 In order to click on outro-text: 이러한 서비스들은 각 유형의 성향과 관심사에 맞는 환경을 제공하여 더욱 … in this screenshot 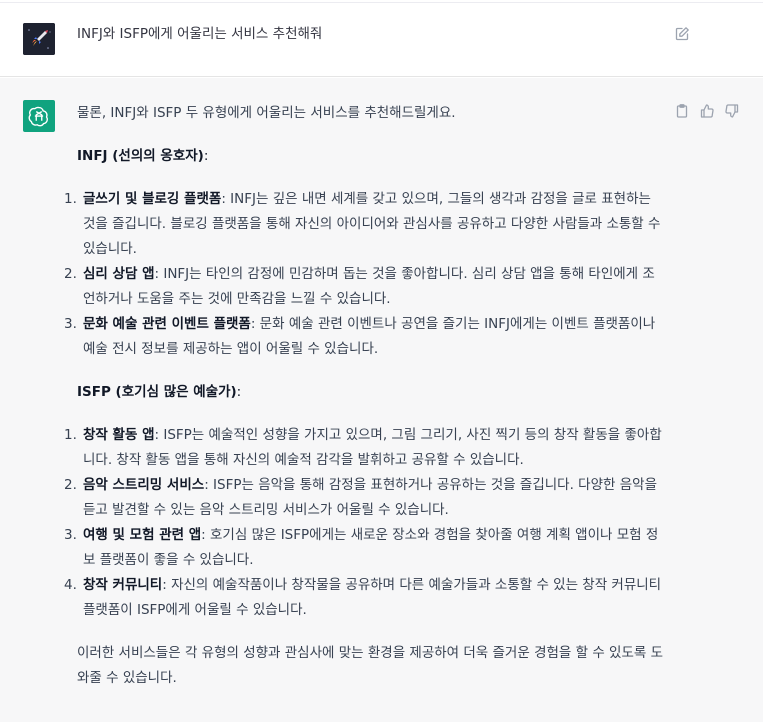, I will do `click(370, 665)`.